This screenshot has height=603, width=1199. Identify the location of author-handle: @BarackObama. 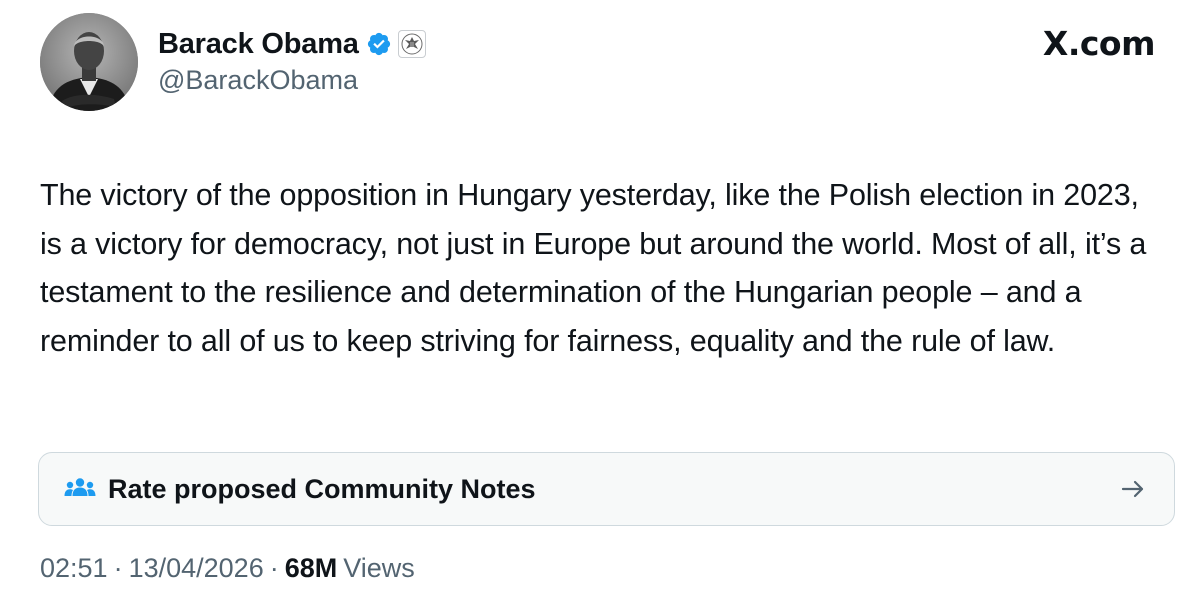
(258, 80).